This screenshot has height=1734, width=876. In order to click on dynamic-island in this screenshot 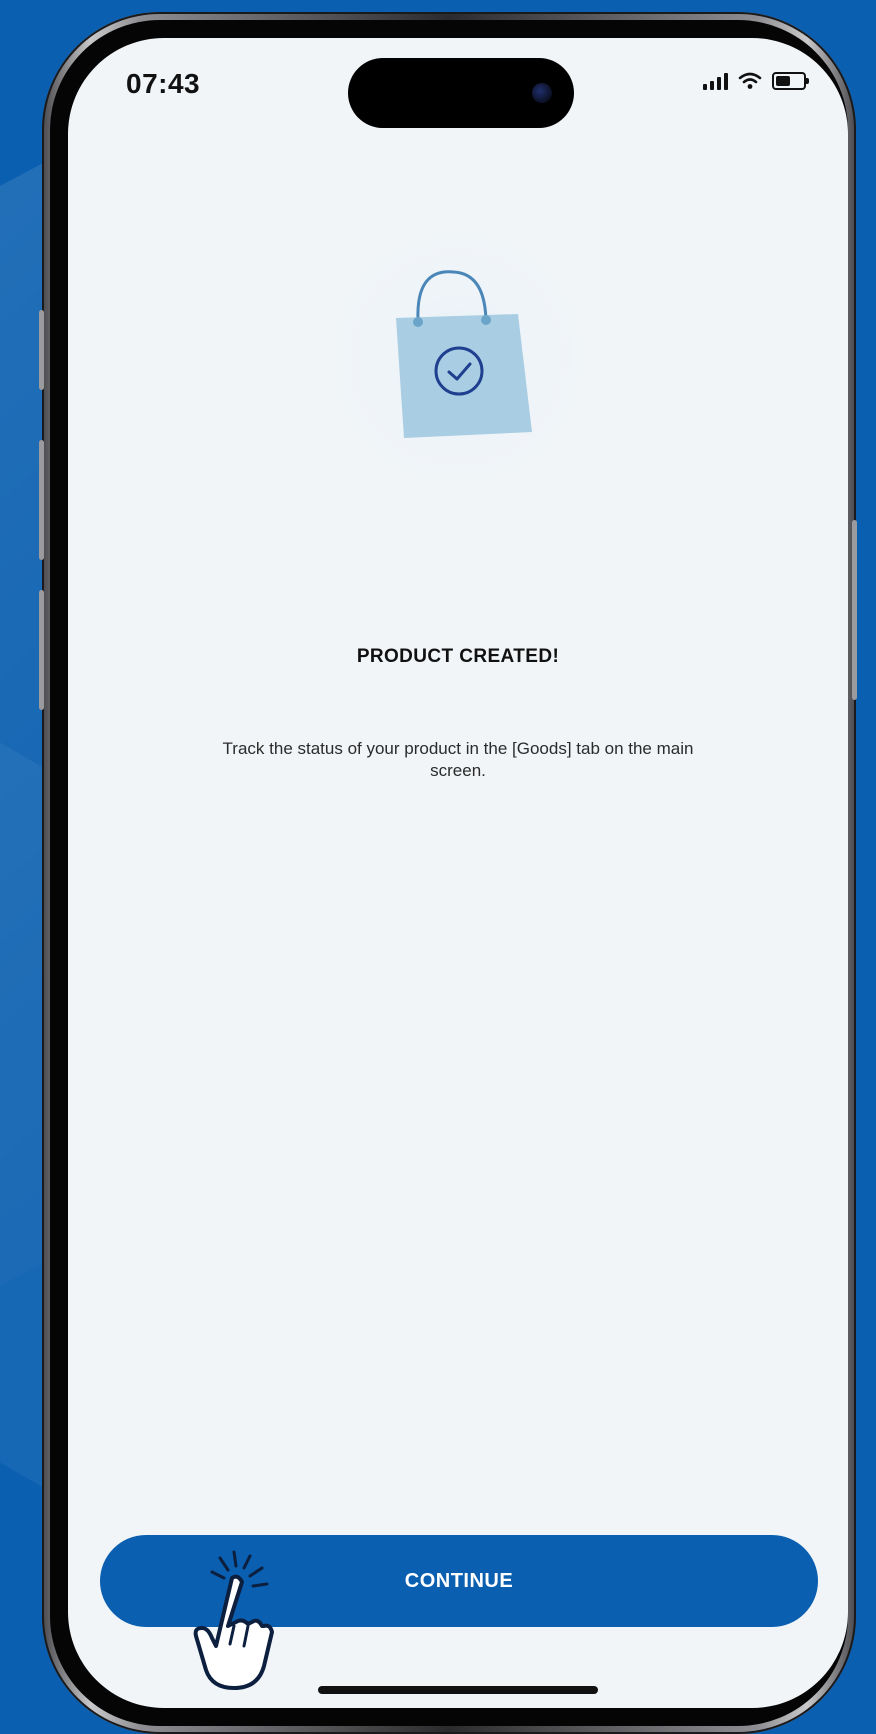, I will do `click(461, 93)`.